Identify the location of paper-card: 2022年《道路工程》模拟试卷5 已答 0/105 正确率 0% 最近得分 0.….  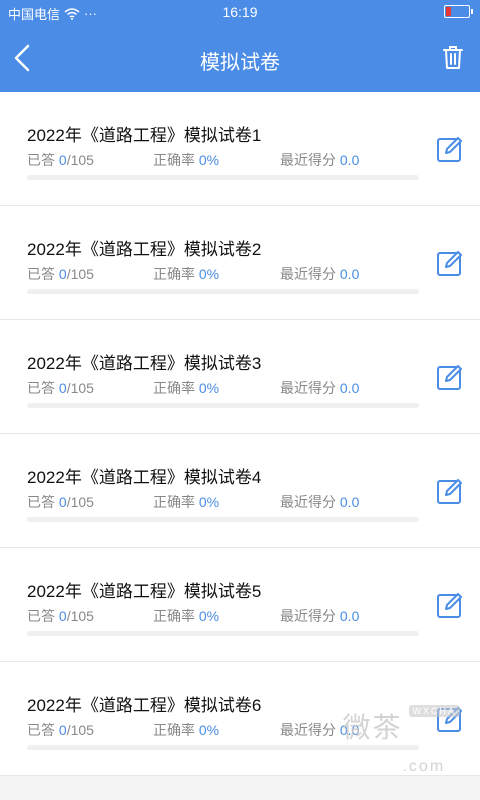
(240, 605).